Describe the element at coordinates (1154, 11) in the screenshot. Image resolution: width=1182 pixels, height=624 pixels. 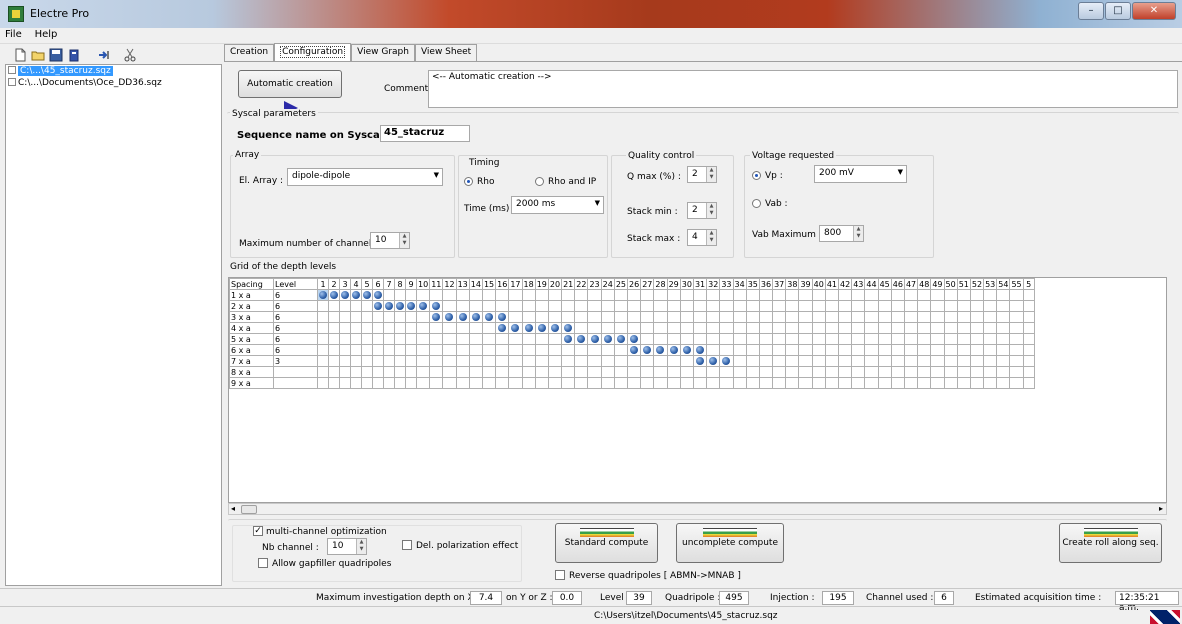
I see `close-icon: ✕` at that location.